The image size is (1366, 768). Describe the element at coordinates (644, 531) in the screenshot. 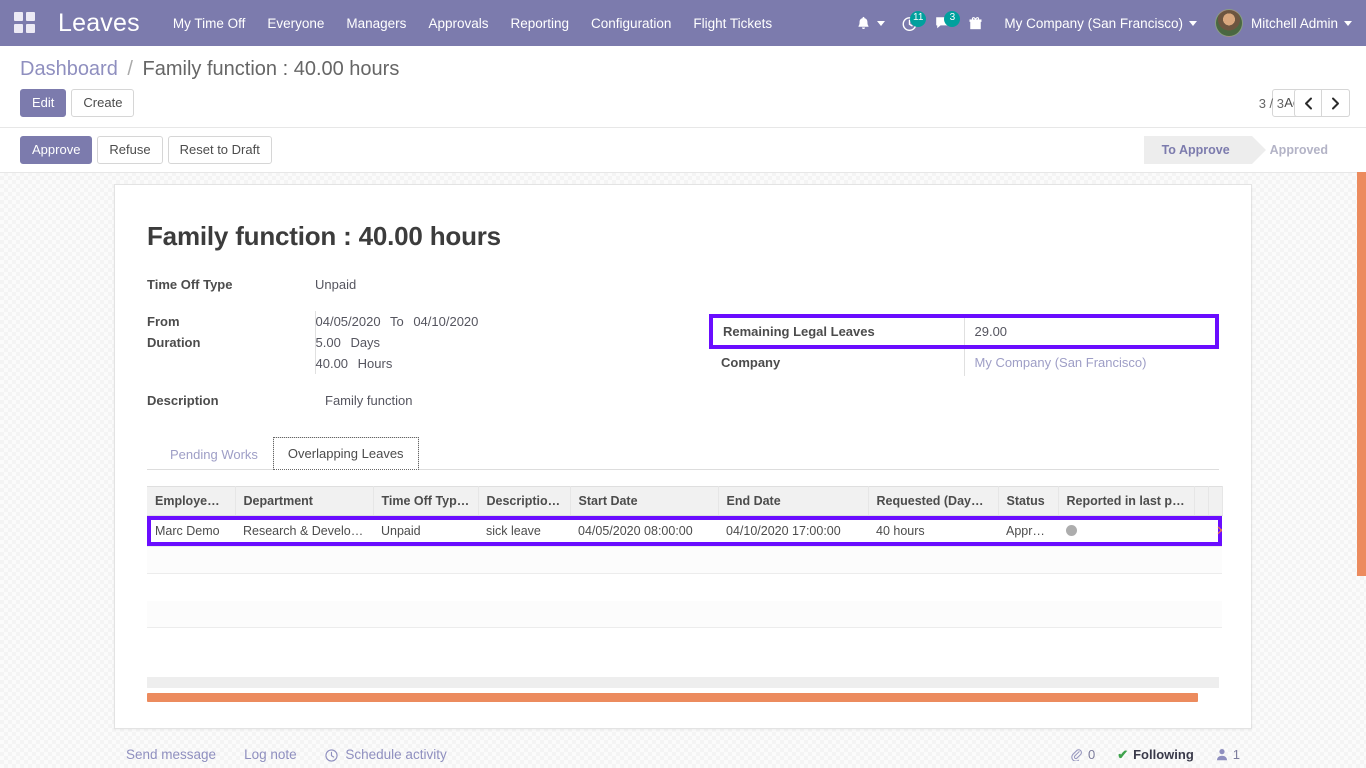

I see `cell-start-date: 04/05/2020 08:00:00` at that location.